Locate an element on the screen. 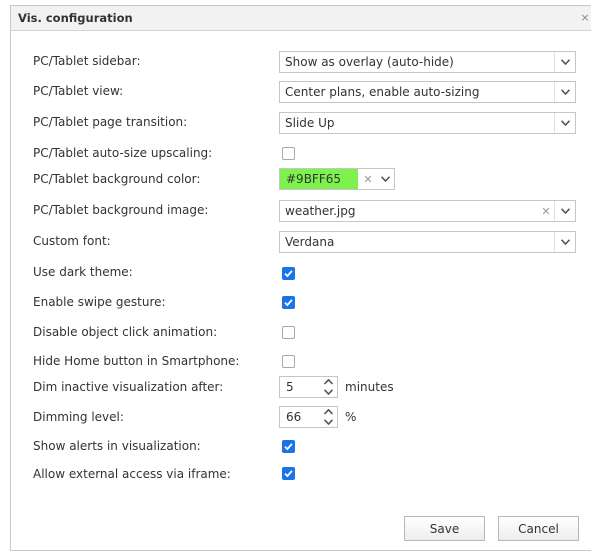 The image size is (591, 551). color-swatch: #9BFF65 is located at coordinates (319, 179).